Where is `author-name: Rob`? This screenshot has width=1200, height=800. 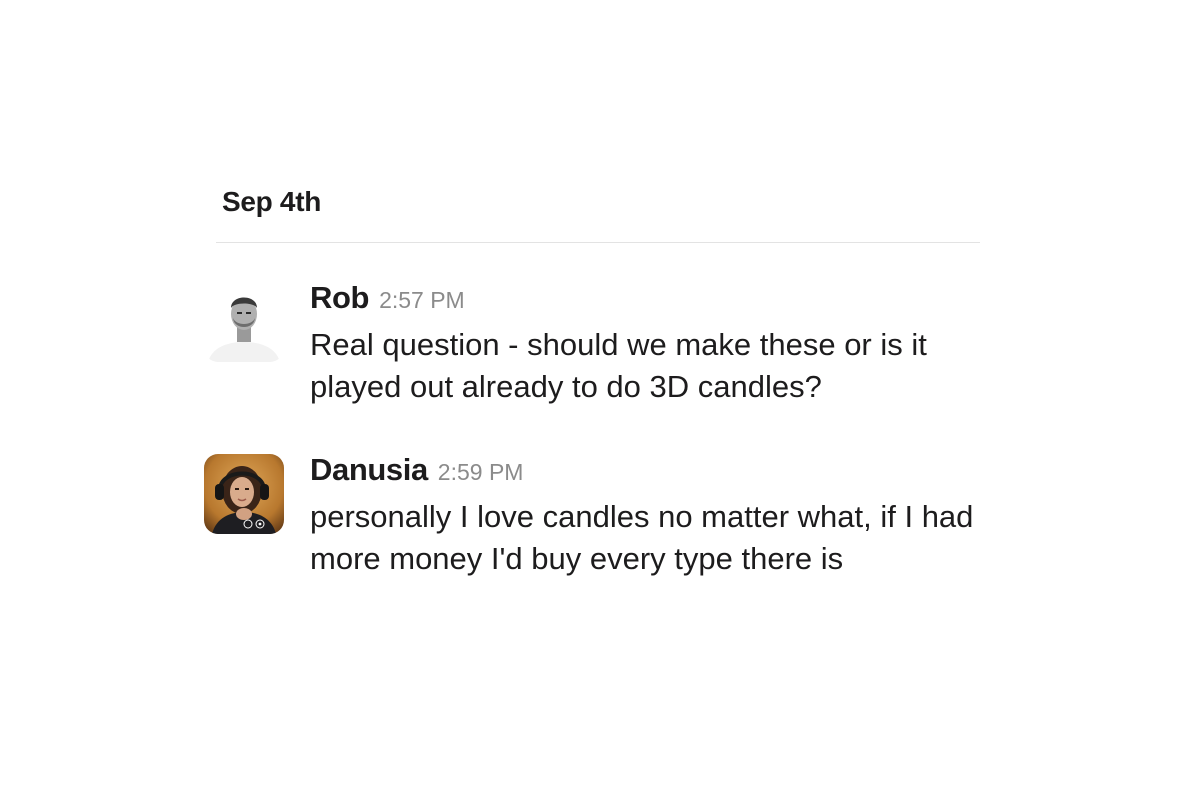 author-name: Rob is located at coordinates (339, 298).